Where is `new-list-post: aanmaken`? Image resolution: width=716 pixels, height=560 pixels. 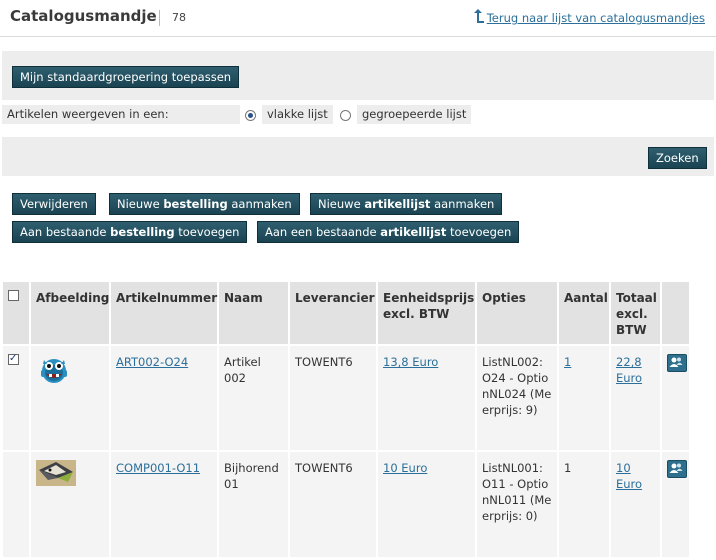
new-list-post: aanmaken is located at coordinates (462, 204).